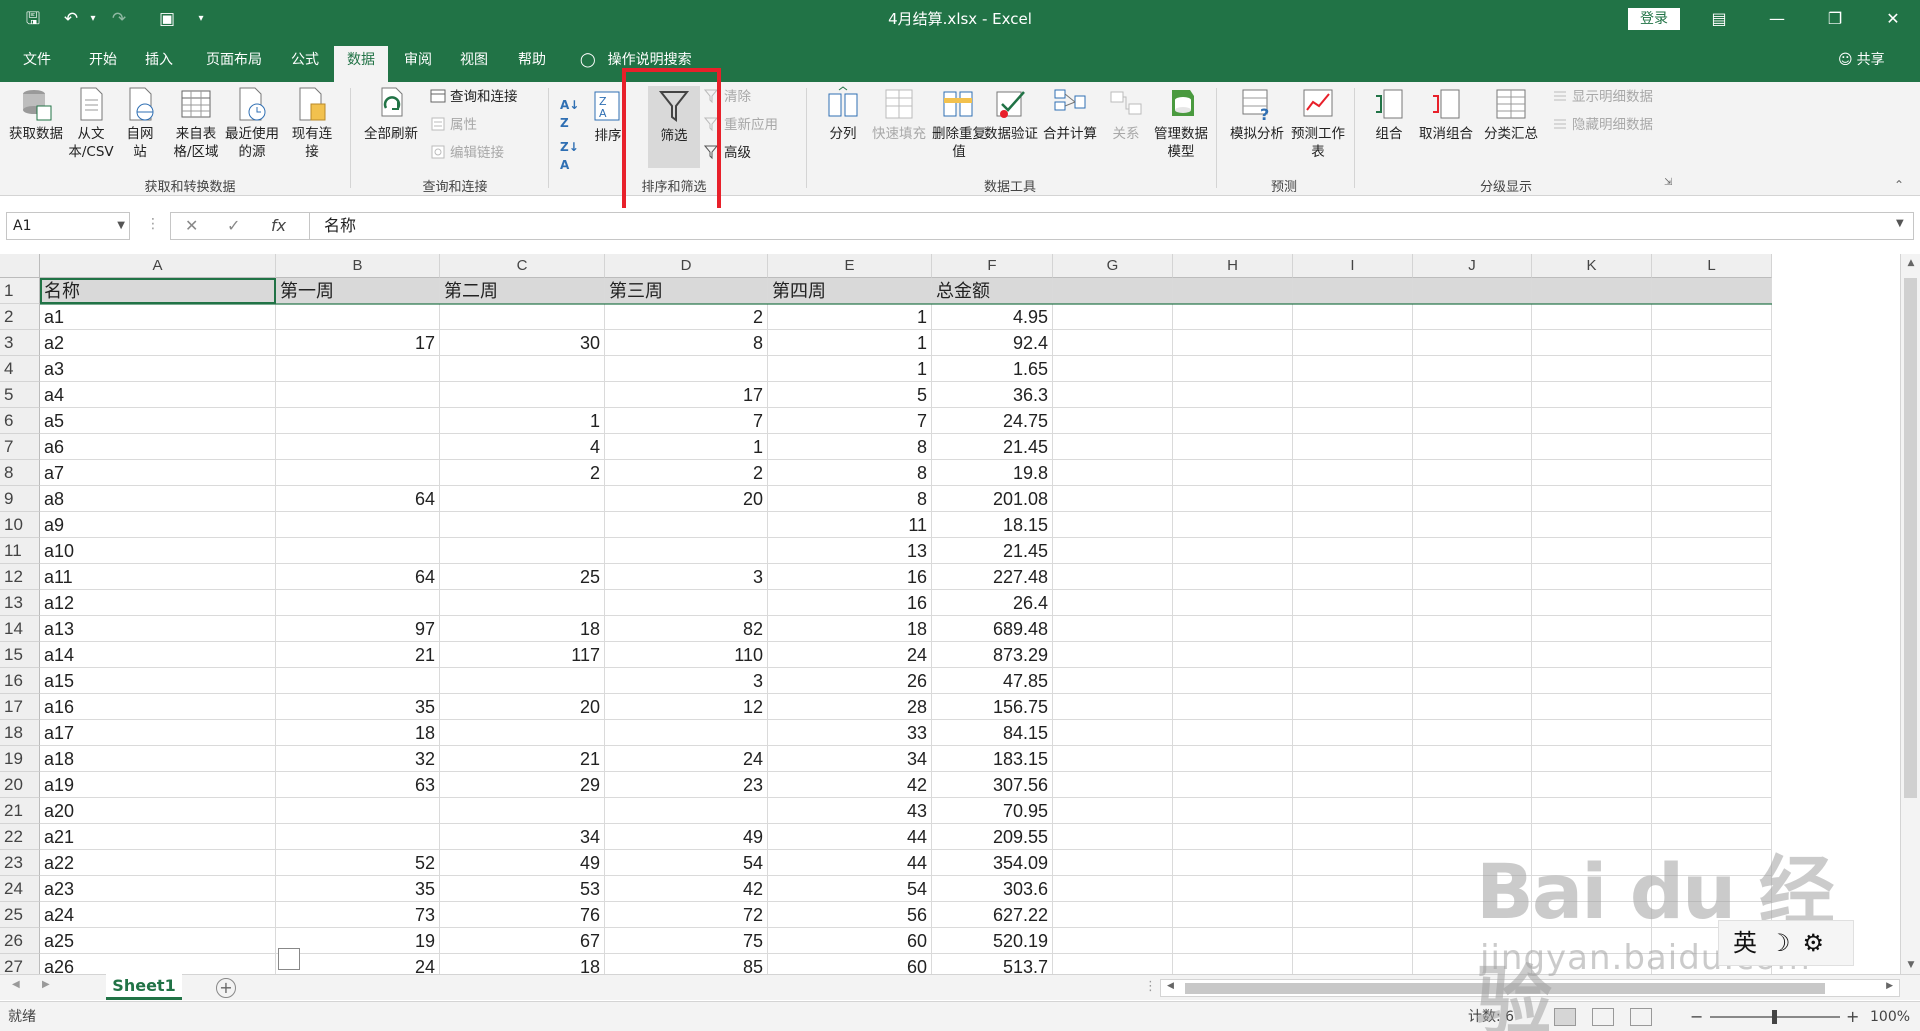  What do you see at coordinates (850, 525) in the screenshot?
I see `cell-week4: 11` at bounding box center [850, 525].